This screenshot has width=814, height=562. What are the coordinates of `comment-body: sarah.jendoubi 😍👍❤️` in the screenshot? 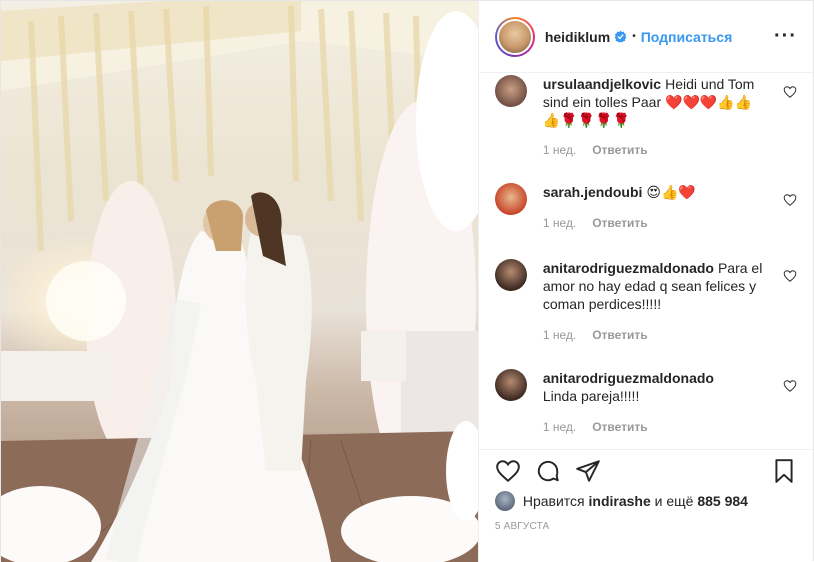 It's located at (655, 192).